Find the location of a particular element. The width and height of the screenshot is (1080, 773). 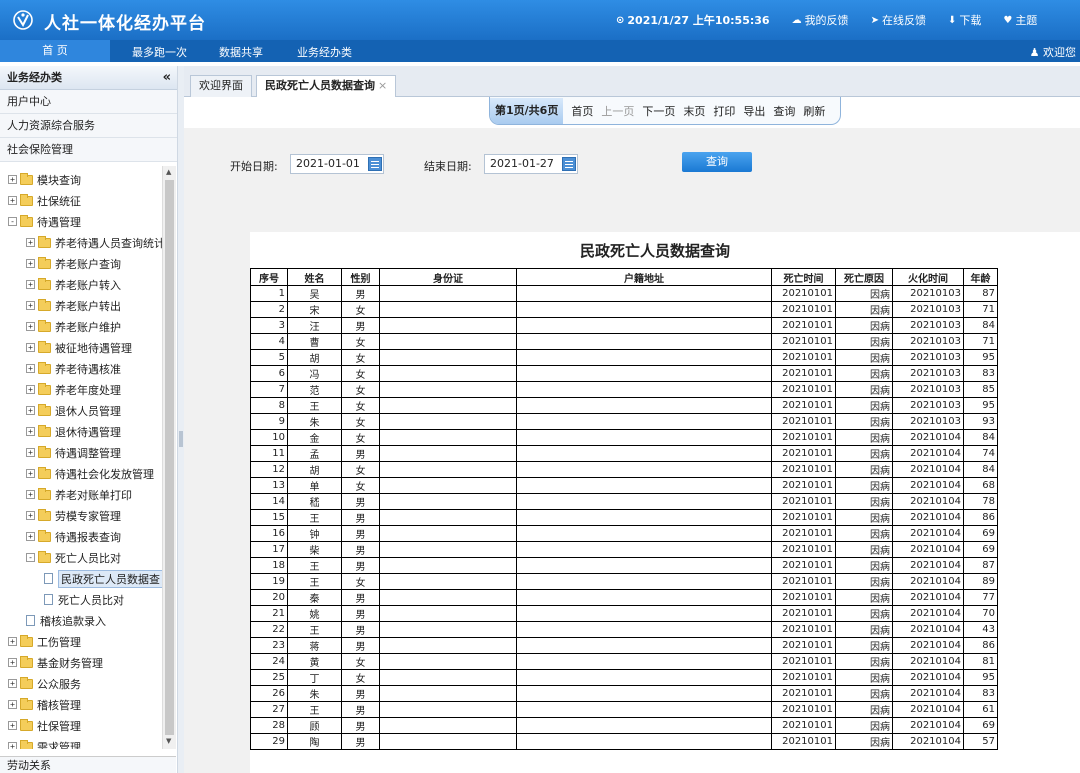

scroll-up-icon: ▲ is located at coordinates (168, 172).